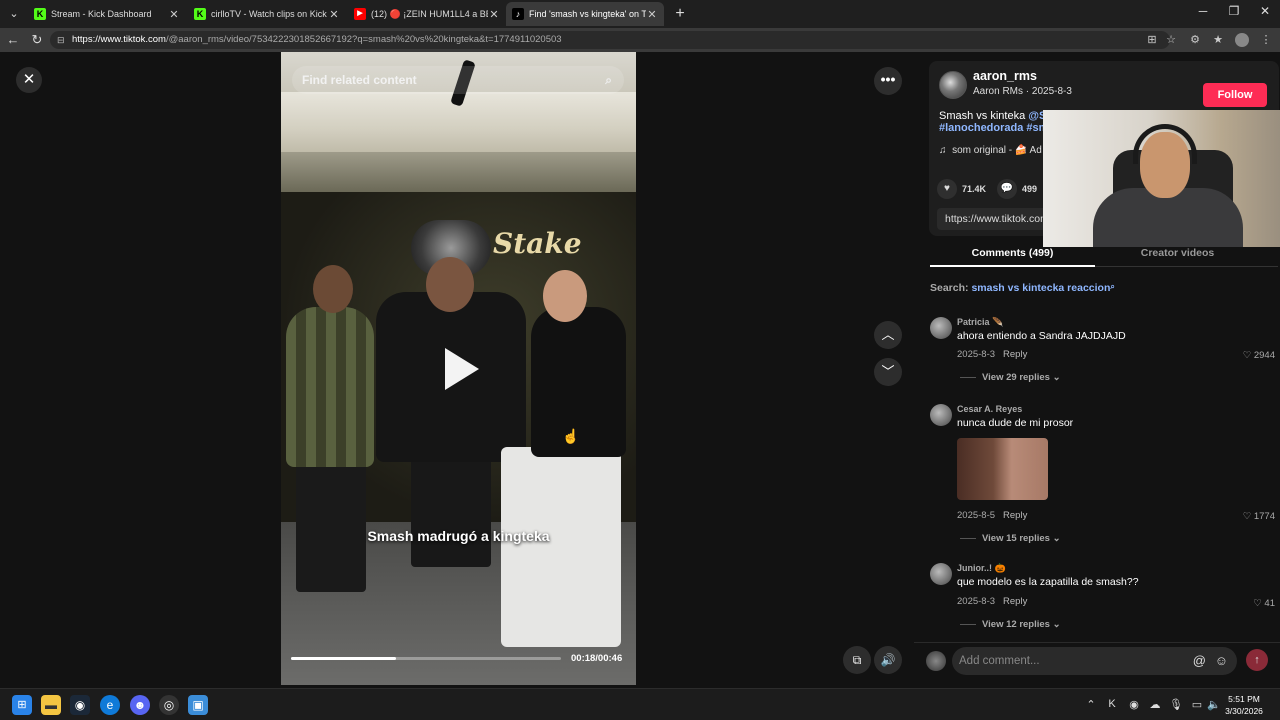 Image resolution: width=1280 pixels, height=720 pixels. Describe the element at coordinates (980, 322) in the screenshot. I see `commenter-name: Patricia 🪶` at that location.